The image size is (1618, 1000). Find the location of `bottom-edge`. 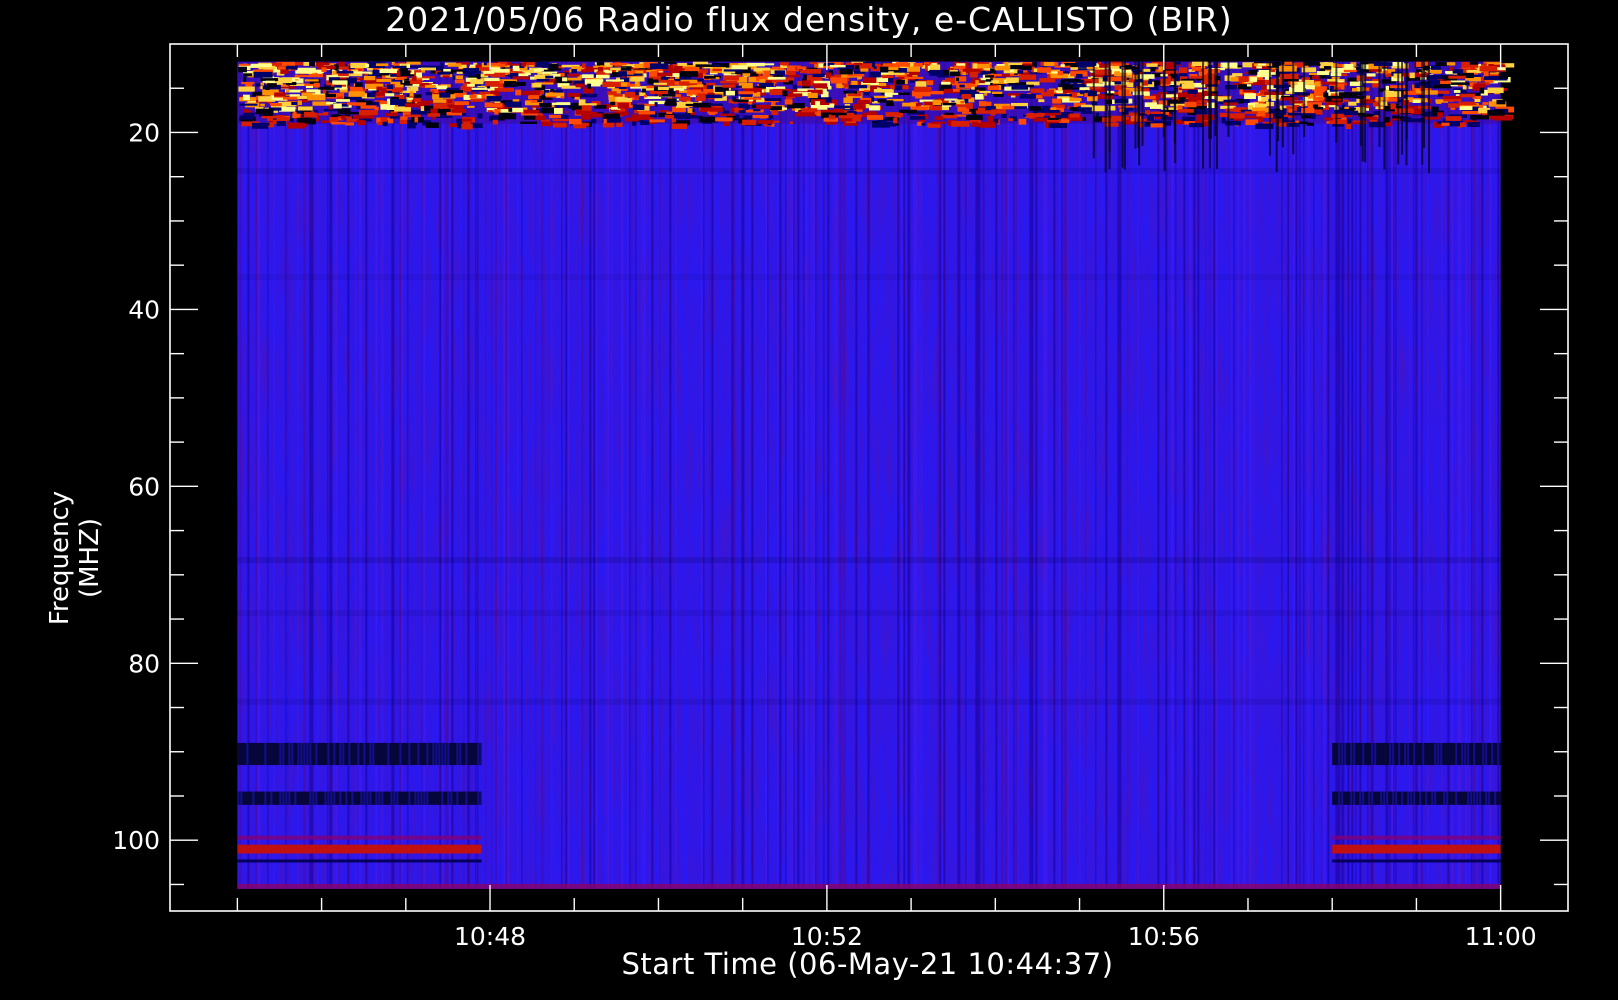

bottom-edge is located at coordinates (869, 886).